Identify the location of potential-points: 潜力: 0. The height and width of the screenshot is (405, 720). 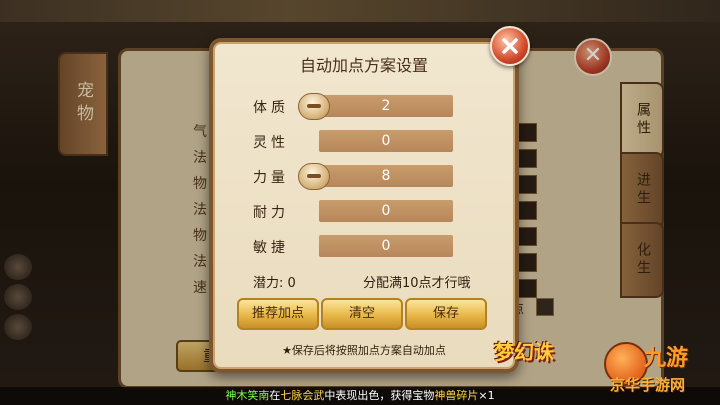
(274, 283).